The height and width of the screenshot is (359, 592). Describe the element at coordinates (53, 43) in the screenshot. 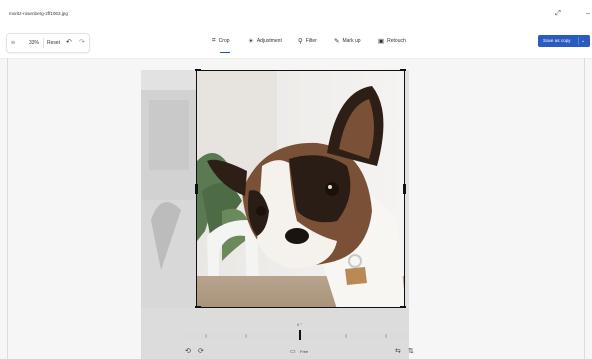

I see `reset-button: Reset` at that location.